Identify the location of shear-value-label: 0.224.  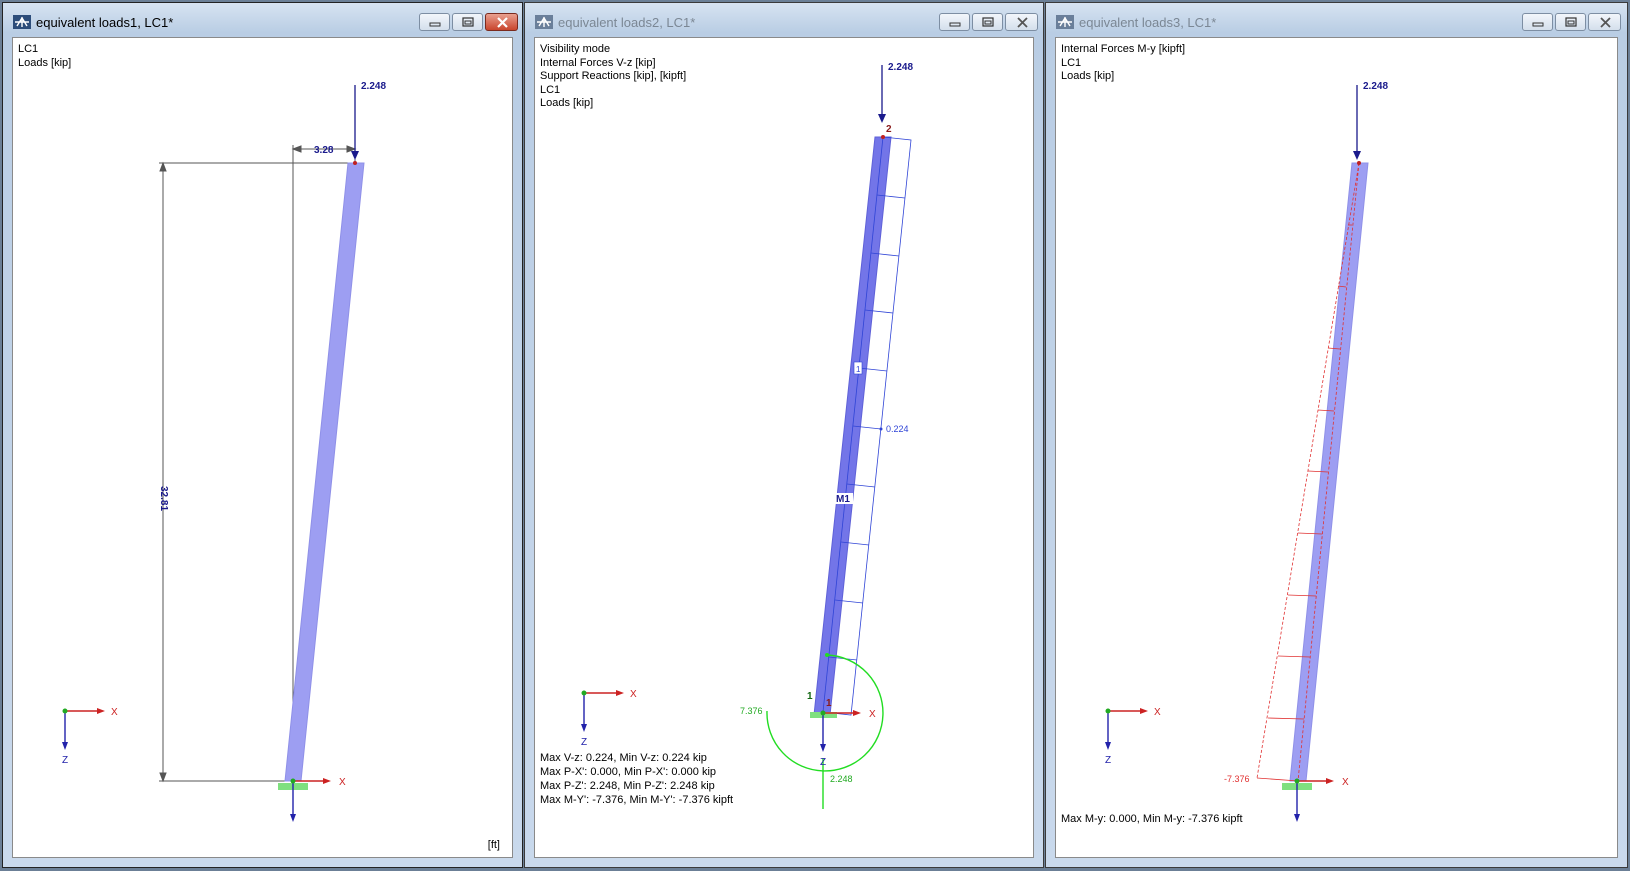
(897, 429).